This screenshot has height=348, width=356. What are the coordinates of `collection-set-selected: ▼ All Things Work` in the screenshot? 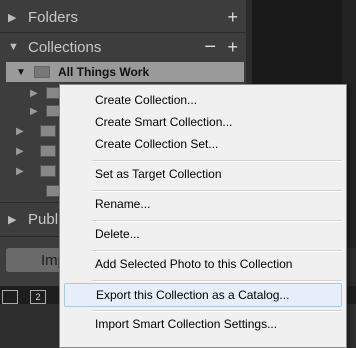 It's located at (125, 72).